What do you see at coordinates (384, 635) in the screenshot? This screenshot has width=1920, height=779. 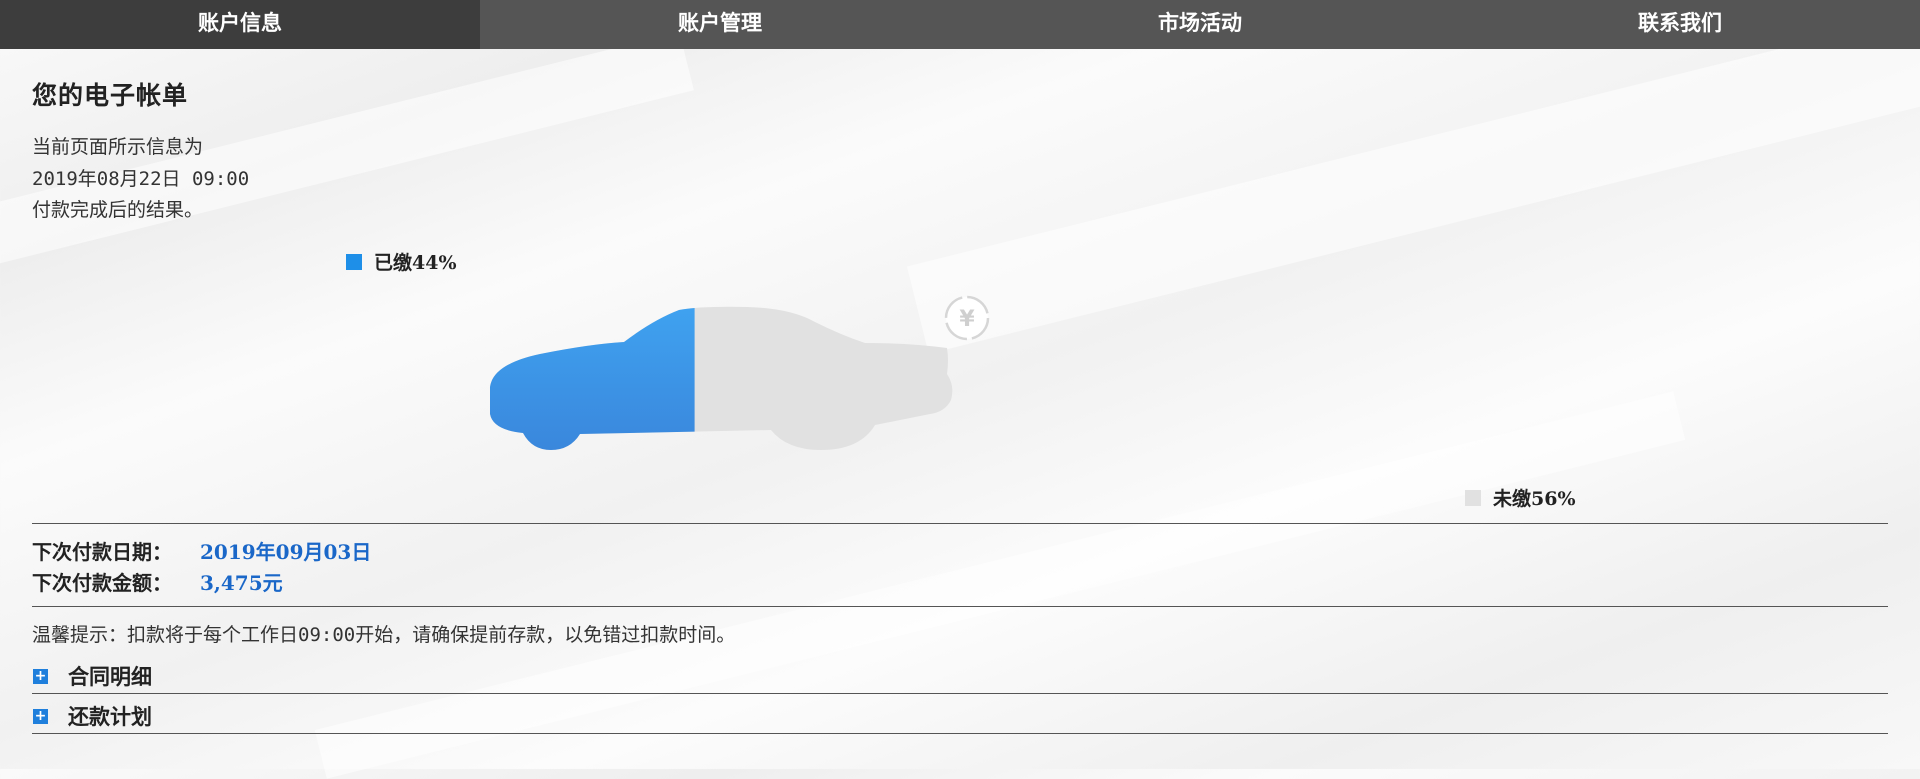 I see `payment-hint: 温馨提示：扣款将于每个工作日09:00开始，请确保提前存款，以免错过扣款时间。` at bounding box center [384, 635].